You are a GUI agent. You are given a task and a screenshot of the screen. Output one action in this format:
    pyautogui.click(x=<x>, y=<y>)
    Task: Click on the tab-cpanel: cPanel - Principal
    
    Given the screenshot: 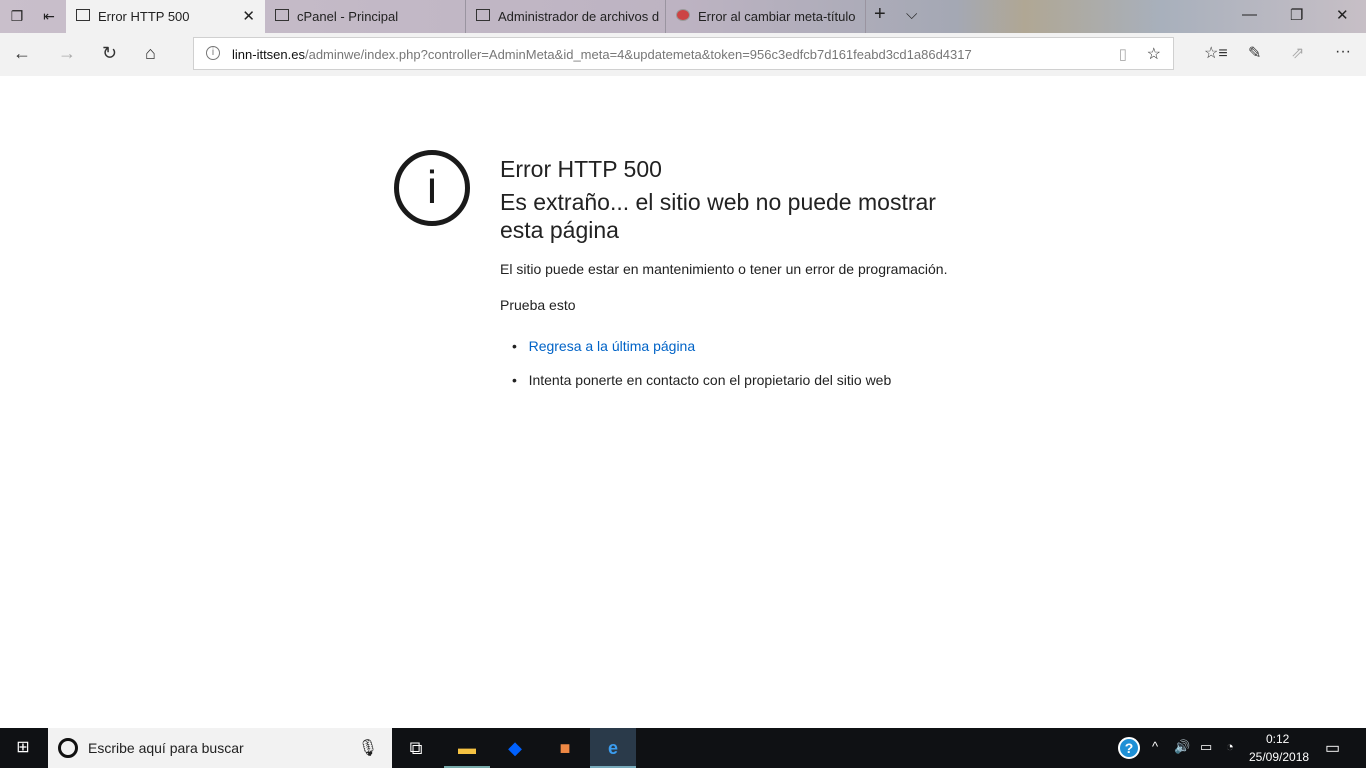 What is the action you would take?
    pyautogui.click(x=365, y=16)
    